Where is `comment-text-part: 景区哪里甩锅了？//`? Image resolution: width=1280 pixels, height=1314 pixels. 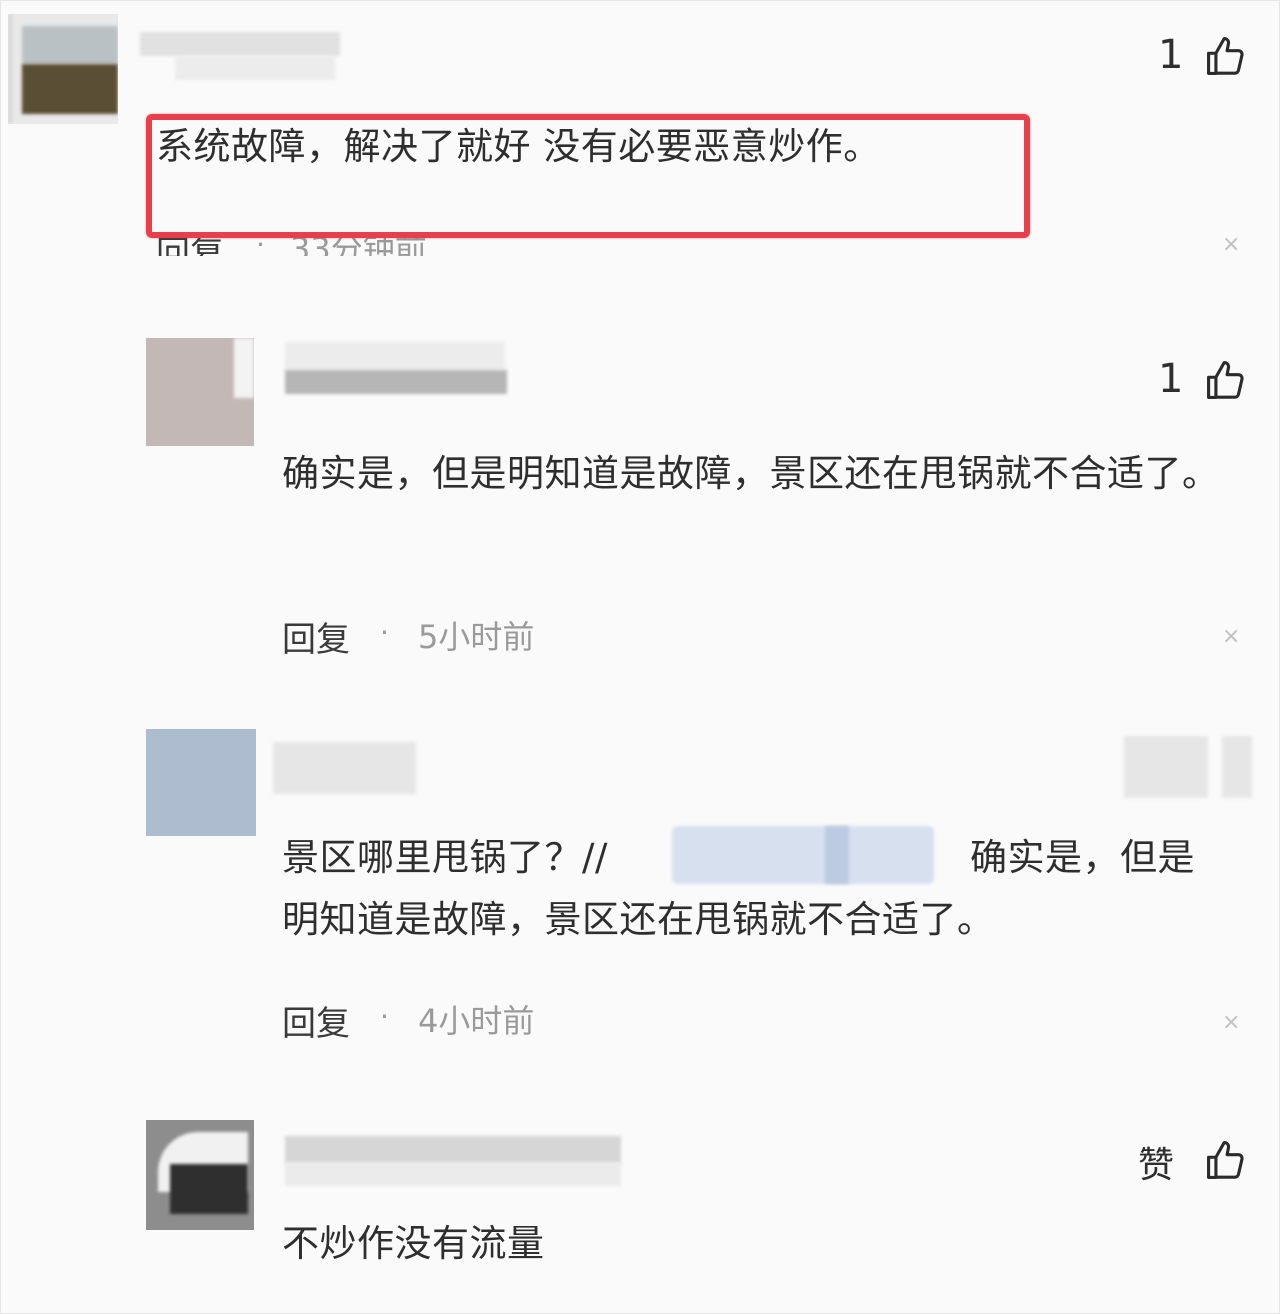
comment-text-part: 景区哪里甩锅了？// is located at coordinates (445, 857).